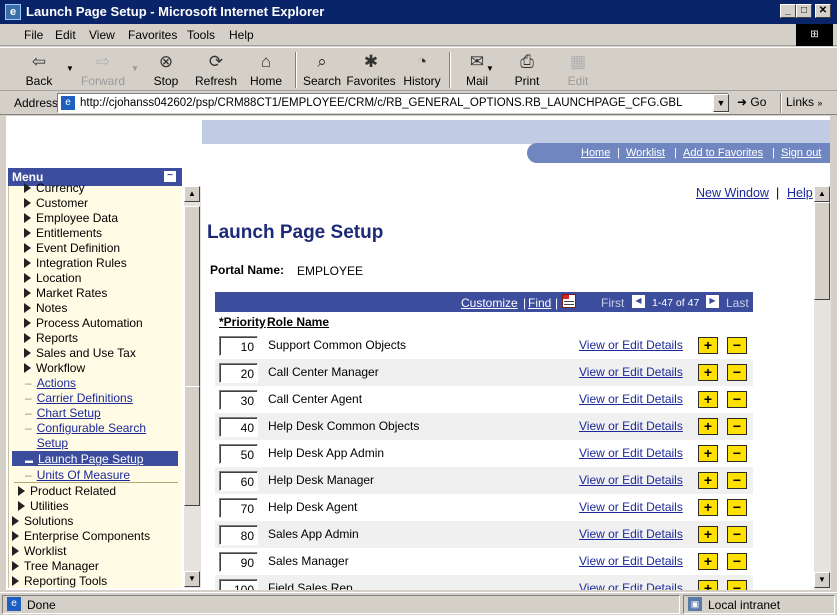 The height and width of the screenshot is (615, 837). What do you see at coordinates (81, 536) in the screenshot?
I see `menu-item-enterprise-components: Enterprise Components` at bounding box center [81, 536].